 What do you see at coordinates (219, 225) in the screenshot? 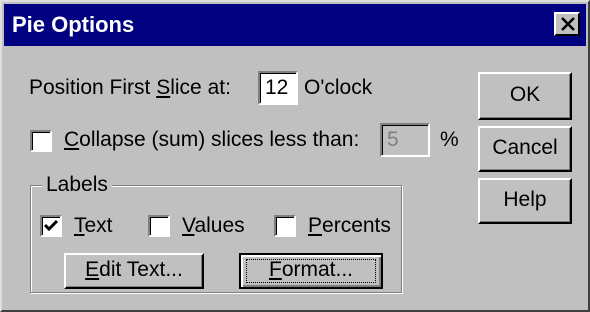
I see `values-label-rest: alues` at bounding box center [219, 225].